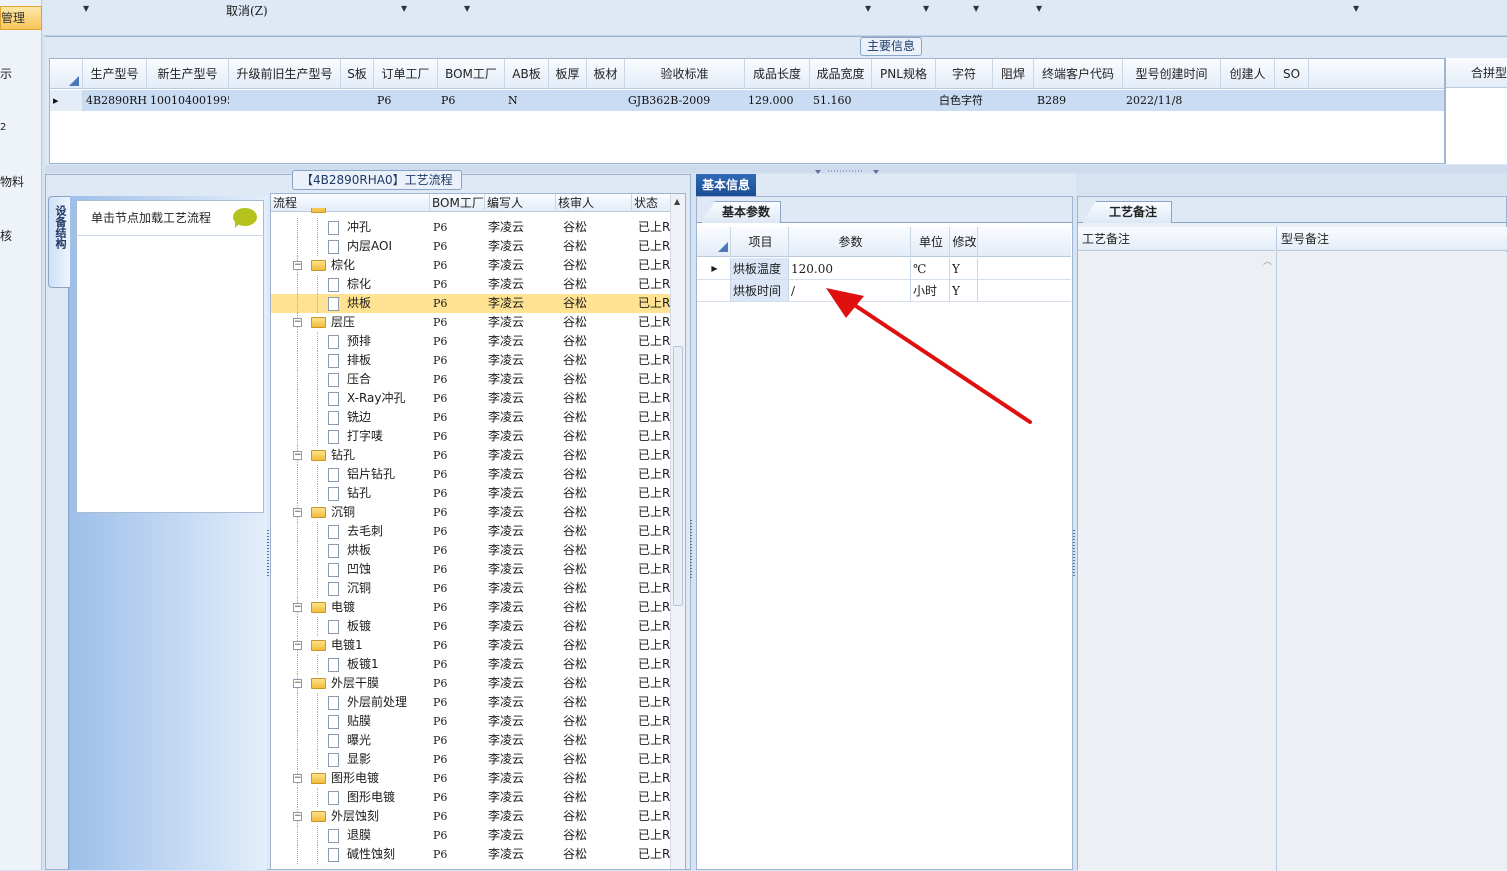 The width and height of the screenshot is (1507, 871). I want to click on column-header: S板, so click(357, 74).